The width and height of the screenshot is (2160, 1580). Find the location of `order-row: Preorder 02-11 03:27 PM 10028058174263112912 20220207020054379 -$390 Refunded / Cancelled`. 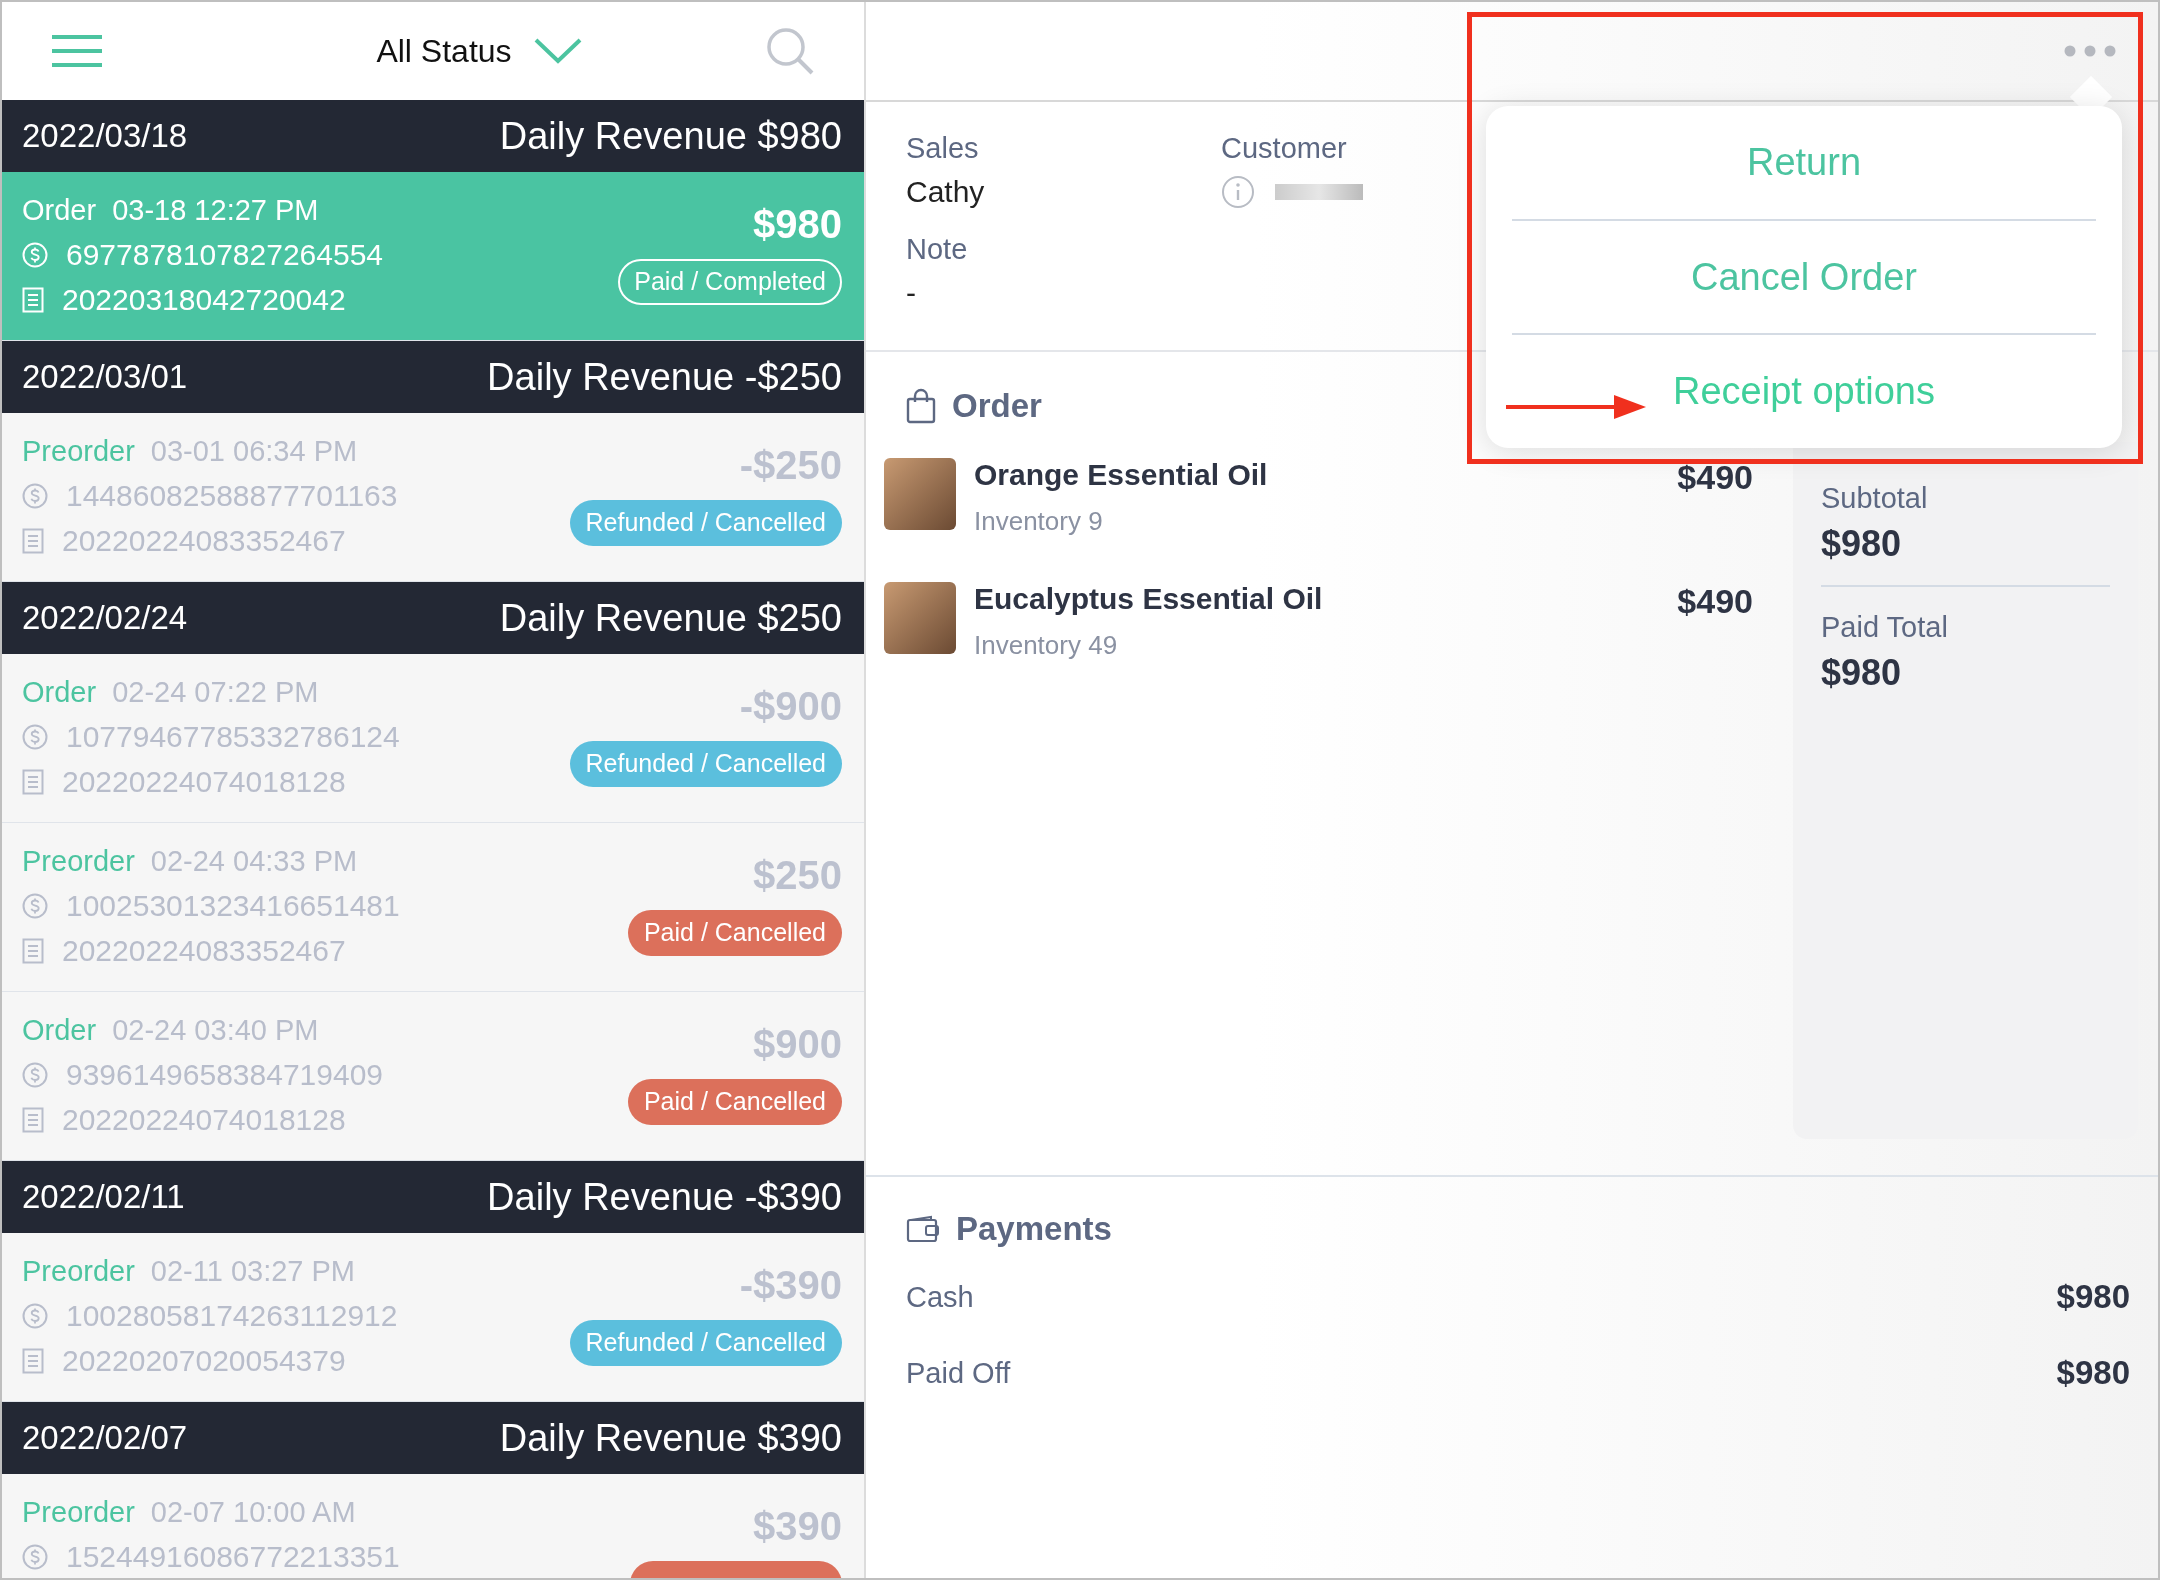

order-row: Preorder 02-11 03:27 PM 10028058174263112912 20220207020054379 -$390 Refunded / Cancelled is located at coordinates (433, 1317).